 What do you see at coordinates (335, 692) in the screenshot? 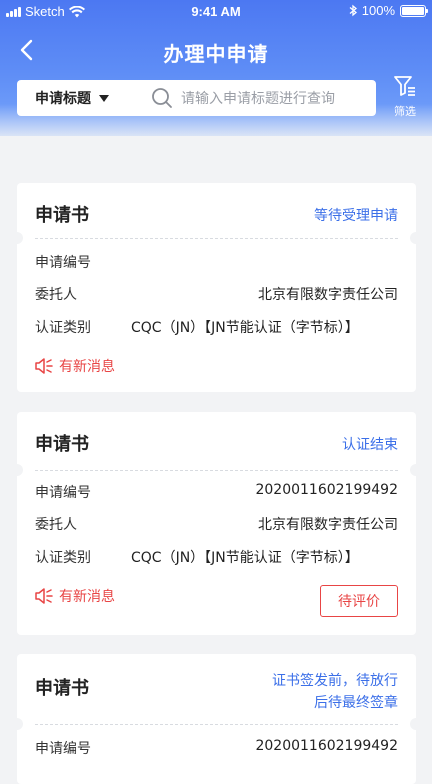
I see `card-status: 证书签发前，待放行 后待最终签章` at bounding box center [335, 692].